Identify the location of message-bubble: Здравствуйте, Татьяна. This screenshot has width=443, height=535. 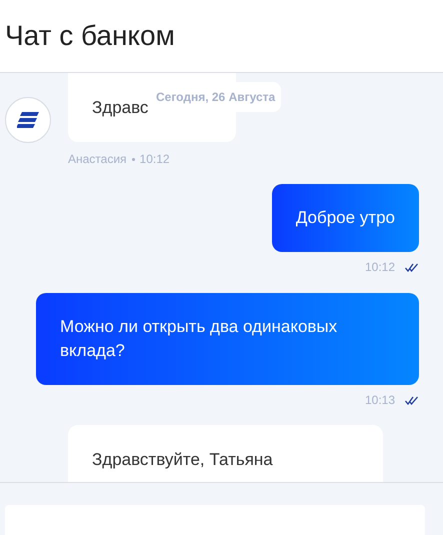
(225, 453).